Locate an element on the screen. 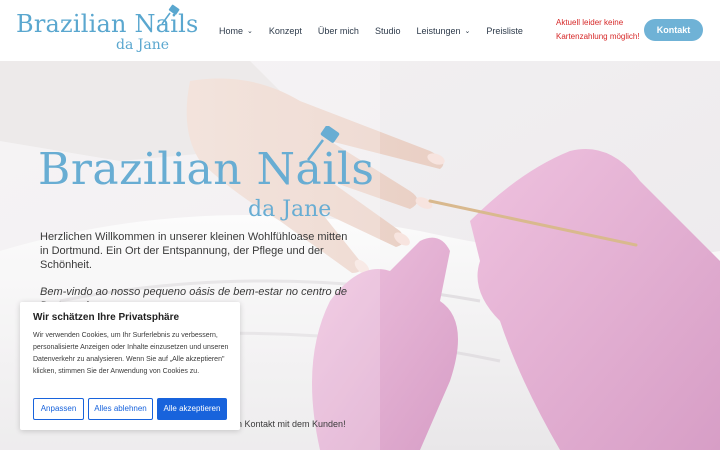 The height and width of the screenshot is (450, 720). nav-item-preisliste: Preisliste is located at coordinates (504, 31).